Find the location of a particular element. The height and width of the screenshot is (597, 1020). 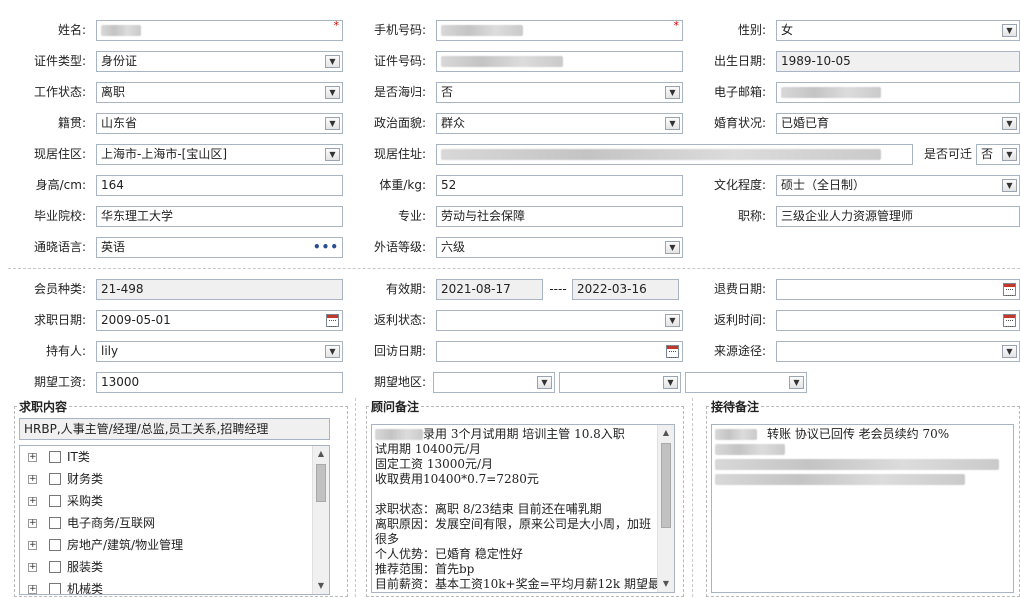

idno-redacted is located at coordinates (502, 61).